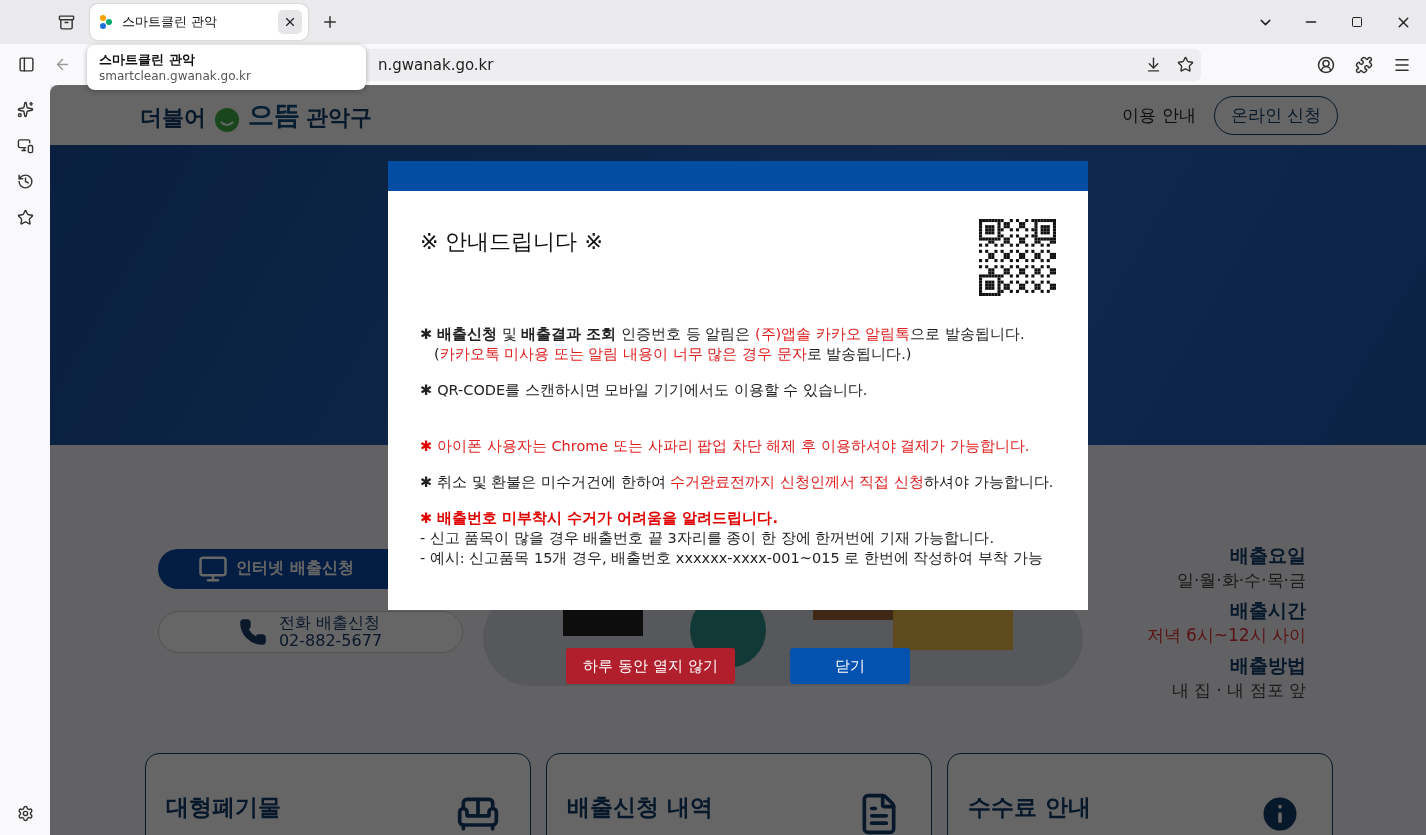 This screenshot has width=1426, height=835. Describe the element at coordinates (1241, 580) in the screenshot. I see `schedule-value: 일·월·화·수·목·금` at that location.